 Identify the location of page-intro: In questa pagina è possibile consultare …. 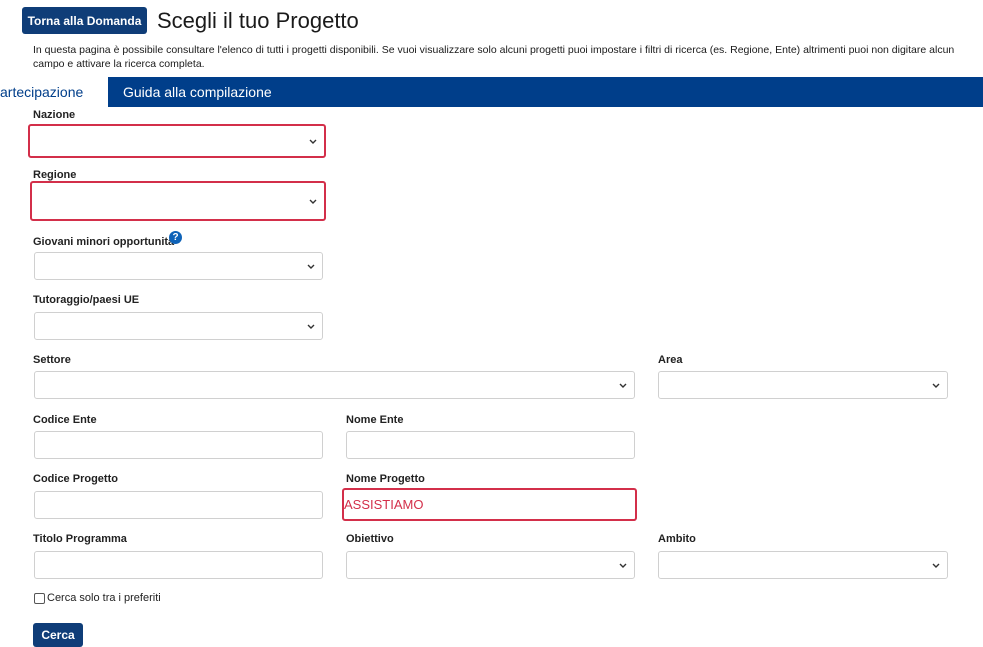
(494, 57).